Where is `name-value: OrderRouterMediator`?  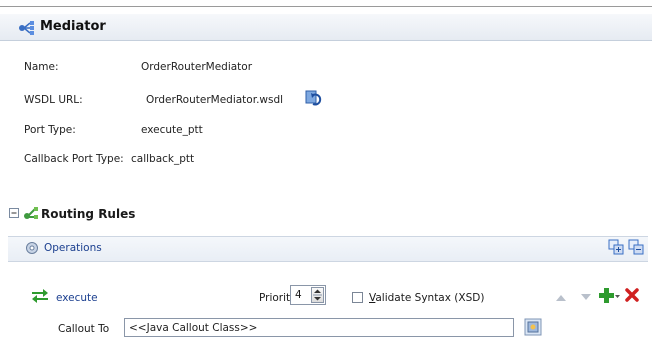 name-value: OrderRouterMediator is located at coordinates (197, 67).